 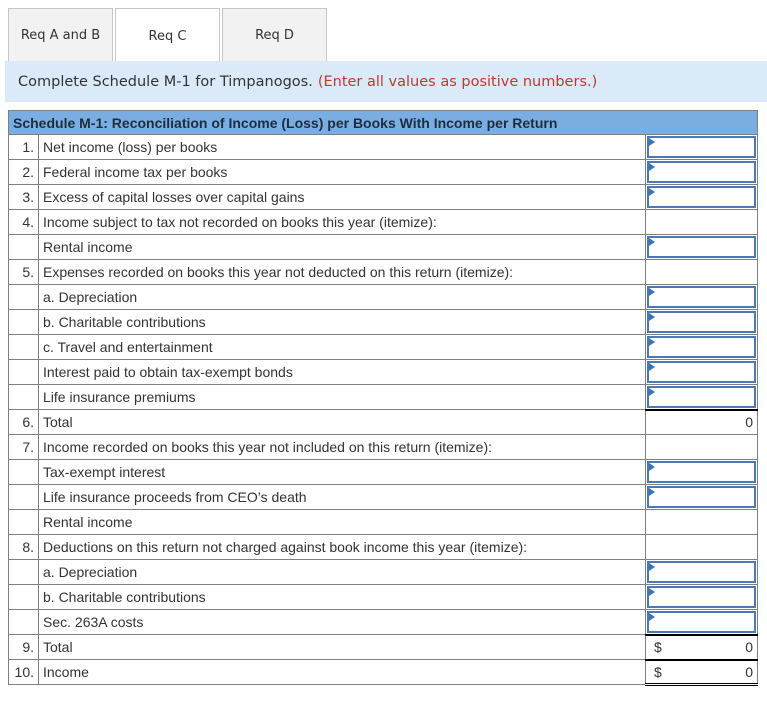 I want to click on line-label: Net income (loss) per books, so click(x=342, y=147).